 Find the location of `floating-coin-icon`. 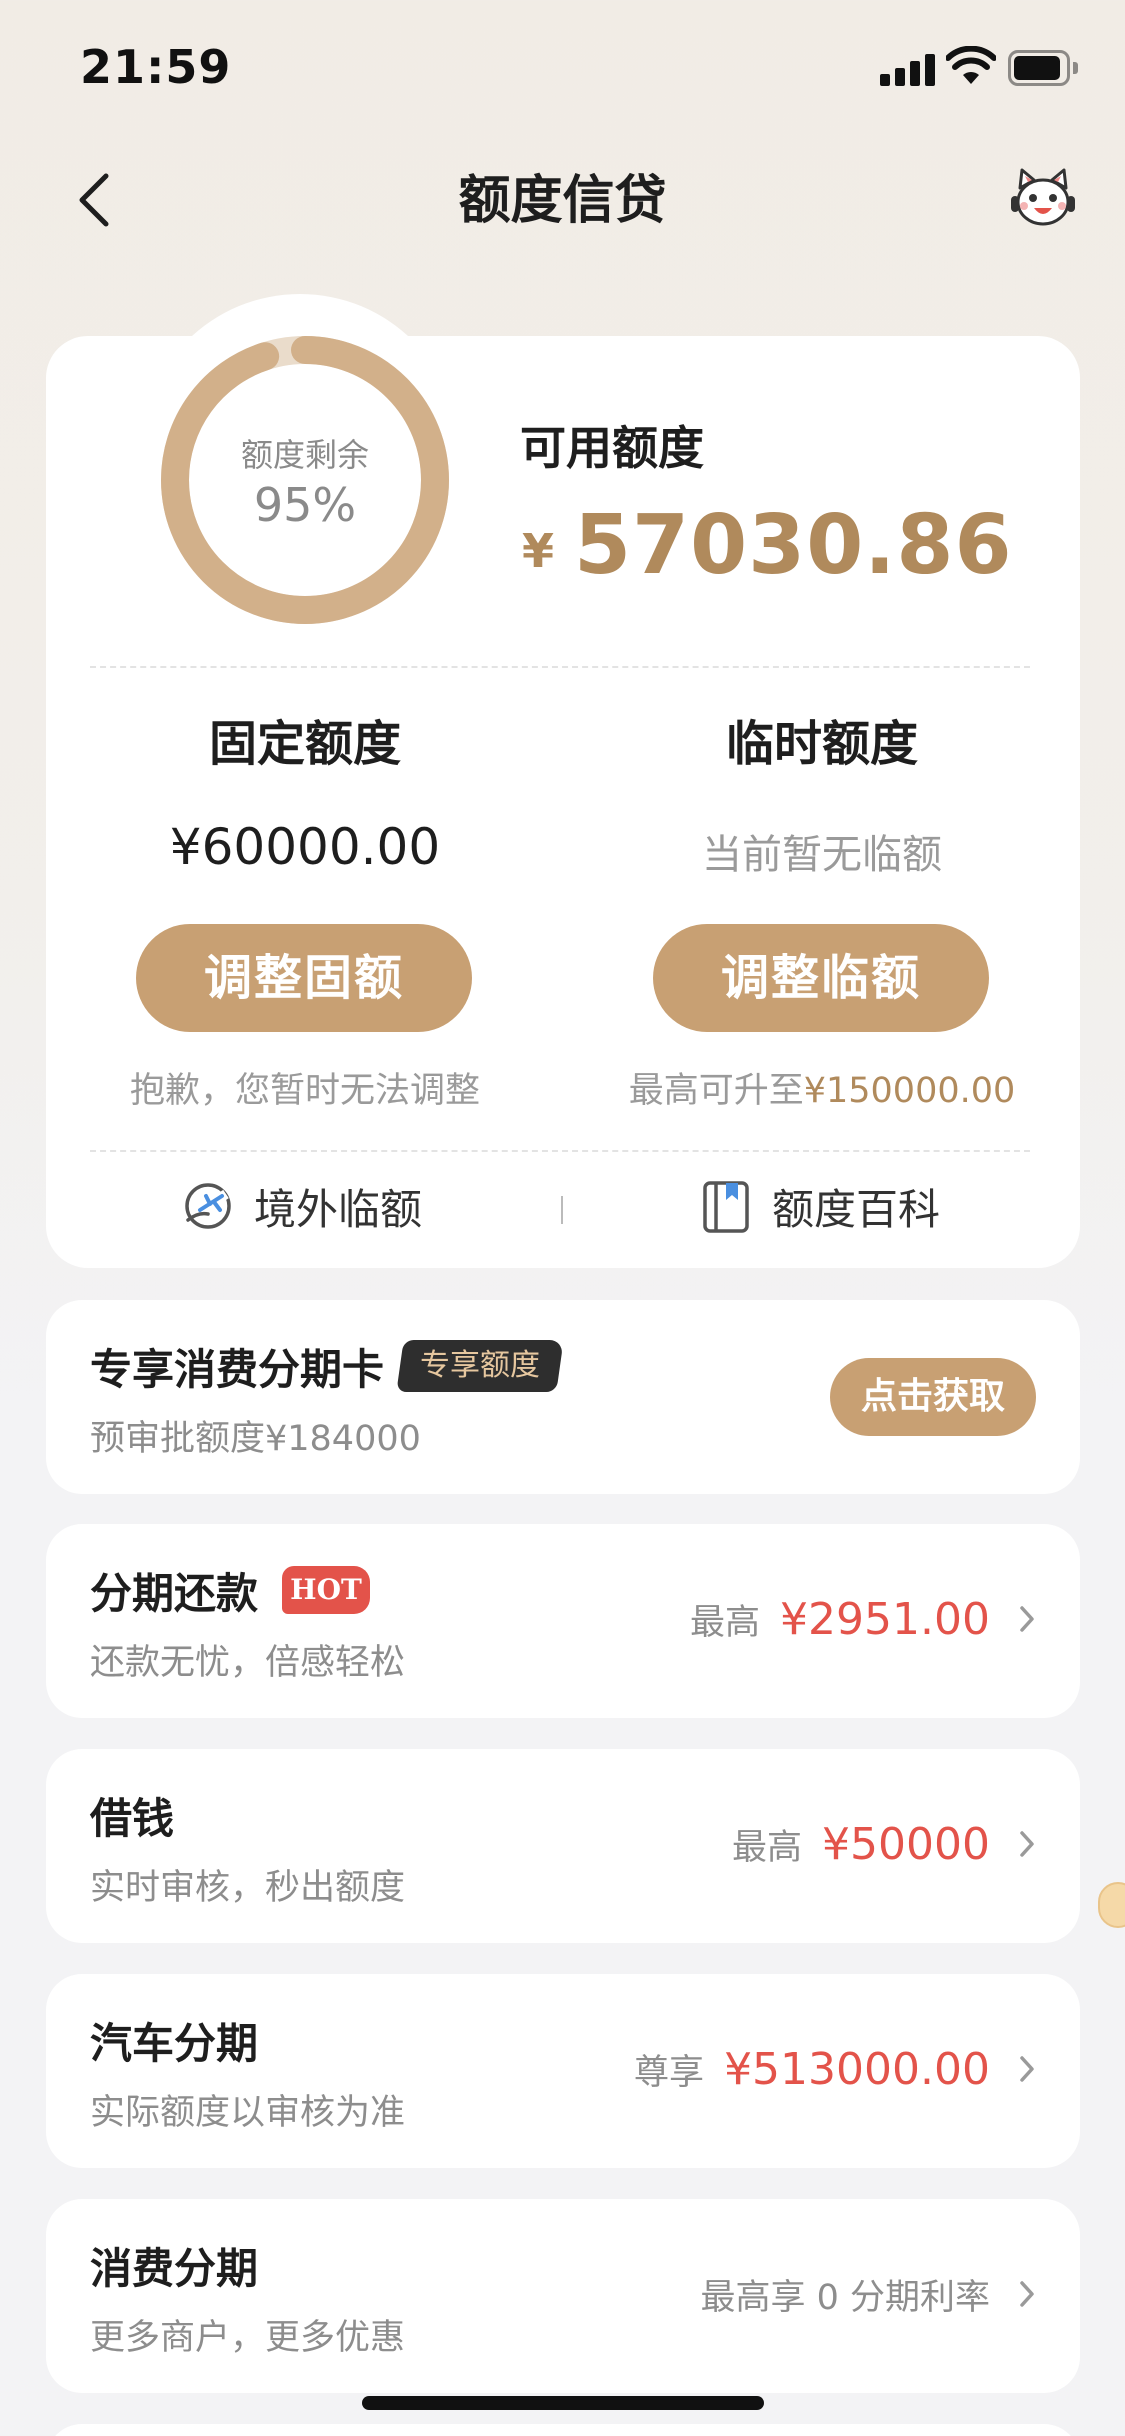

floating-coin-icon is located at coordinates (1111, 1905).